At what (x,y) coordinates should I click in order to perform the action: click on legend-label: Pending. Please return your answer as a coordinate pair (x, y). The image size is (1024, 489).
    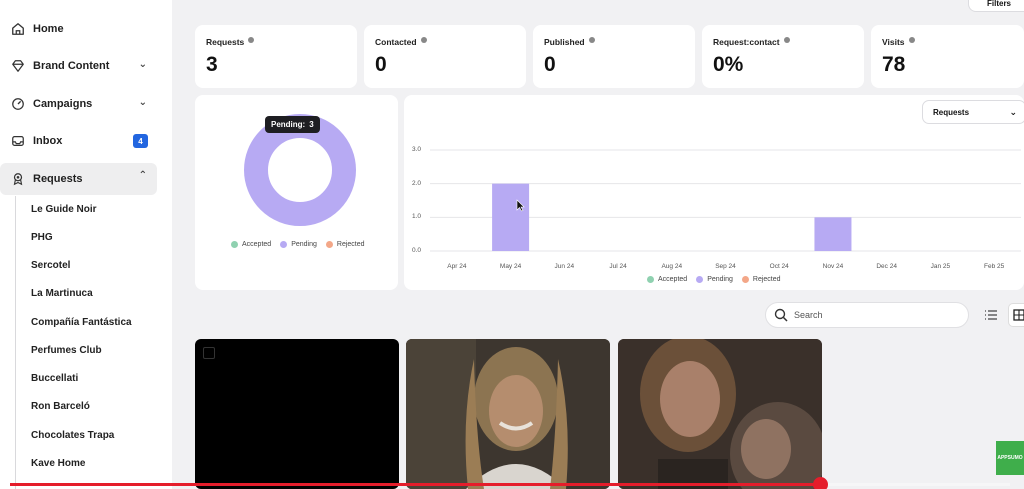
    Looking at the image, I should click on (720, 279).